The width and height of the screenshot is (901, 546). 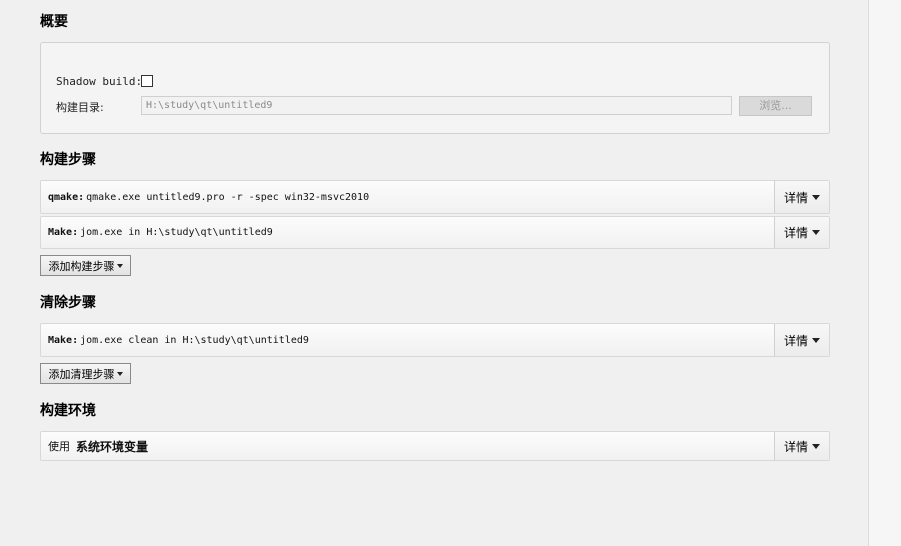 I want to click on build-env-title: 构建环境, so click(x=68, y=411).